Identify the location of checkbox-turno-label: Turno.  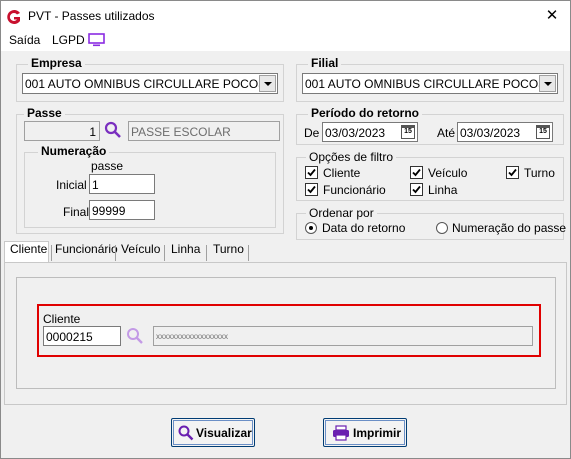
(539, 173).